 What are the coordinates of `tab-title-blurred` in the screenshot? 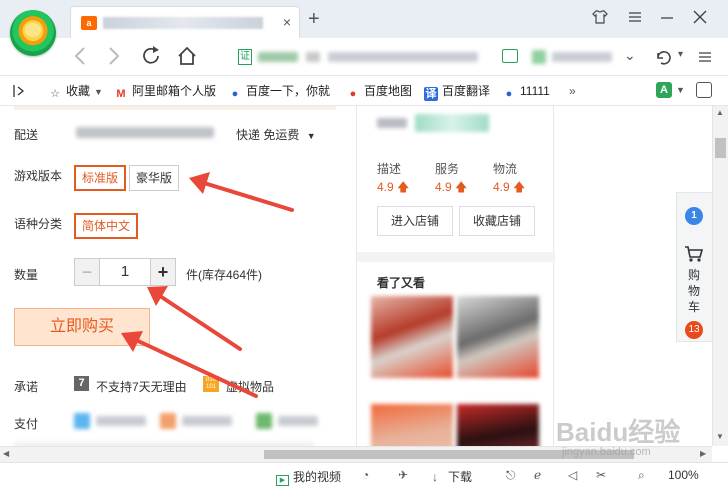 It's located at (183, 23).